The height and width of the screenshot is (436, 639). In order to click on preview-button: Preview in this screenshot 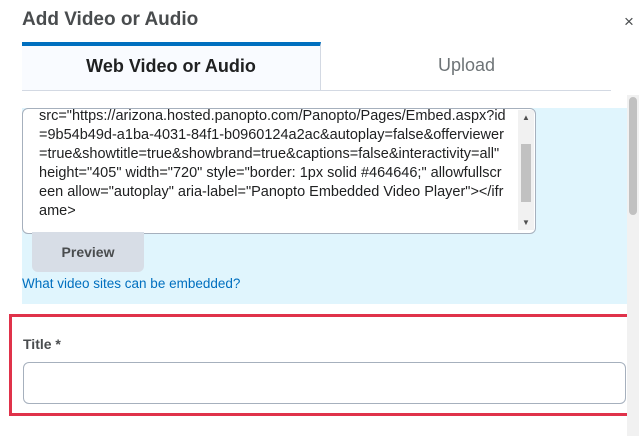, I will do `click(88, 252)`.